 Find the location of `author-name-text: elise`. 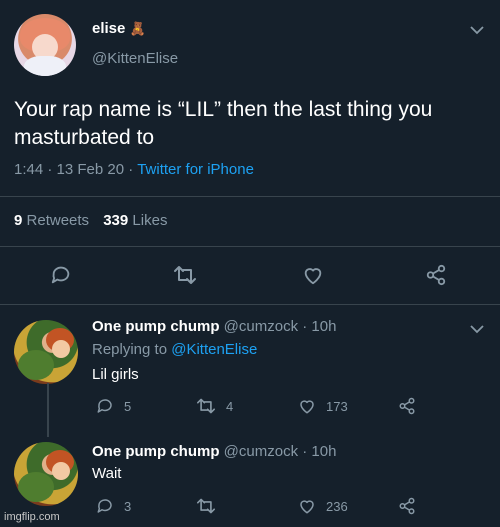

author-name-text: elise is located at coordinates (109, 28).